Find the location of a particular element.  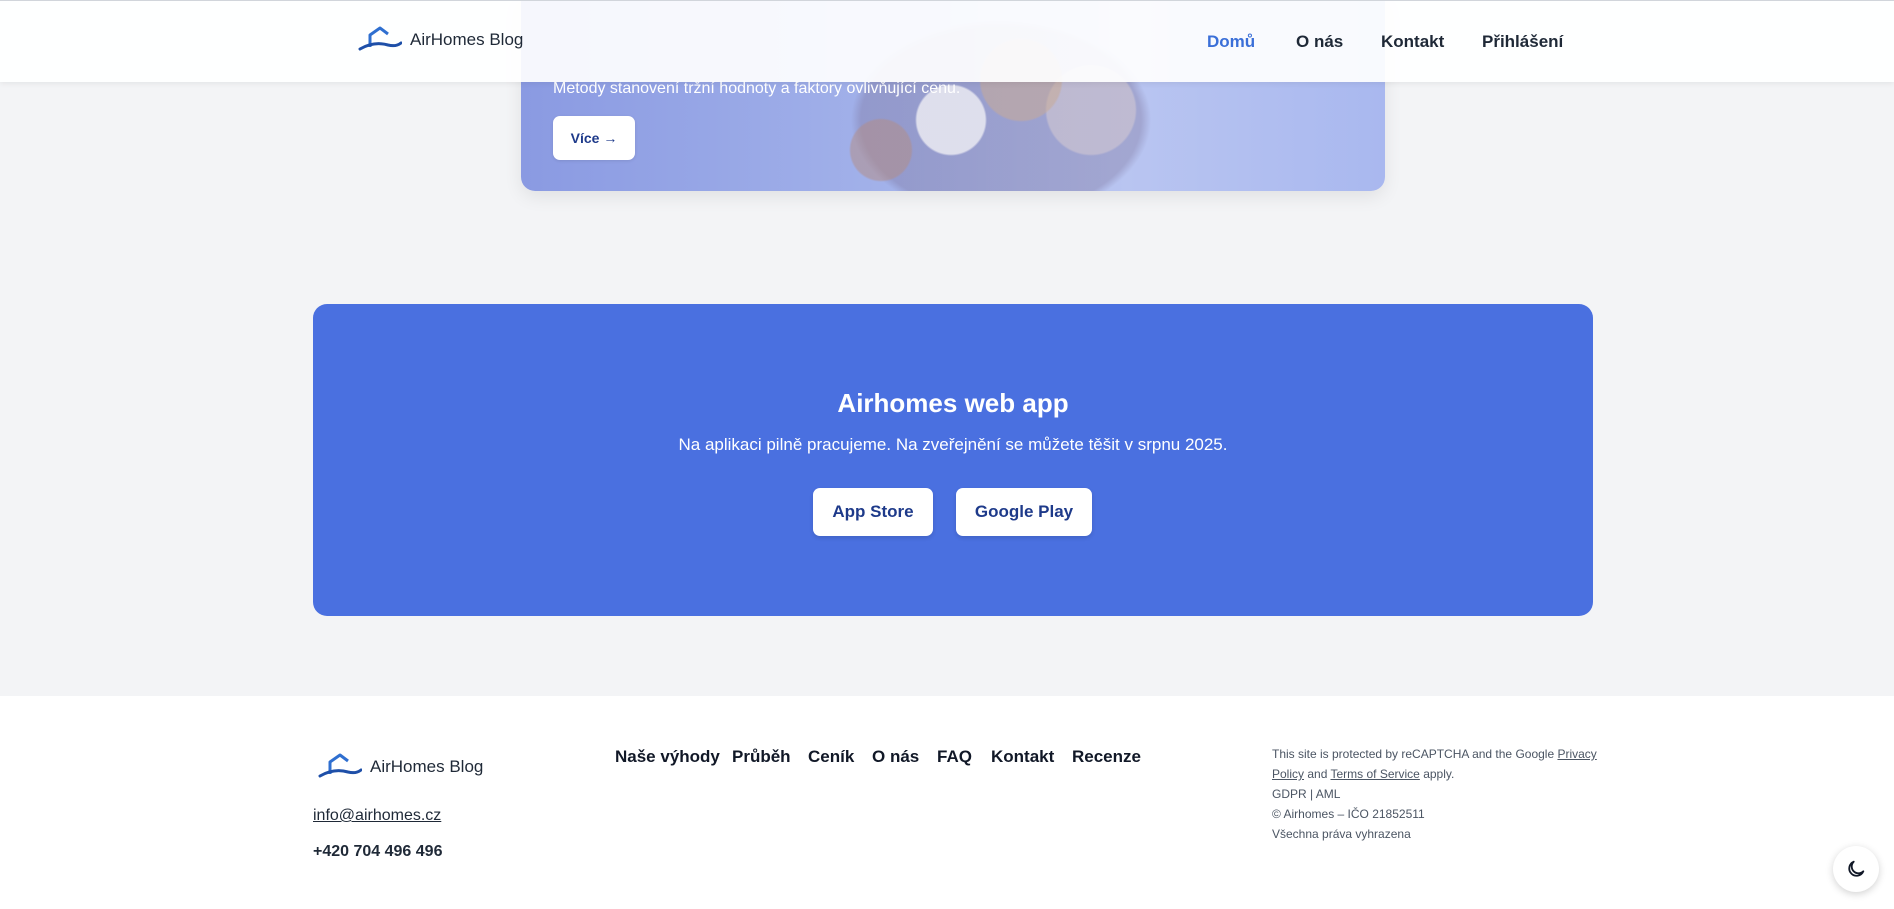

moon-icon is located at coordinates (1856, 868).